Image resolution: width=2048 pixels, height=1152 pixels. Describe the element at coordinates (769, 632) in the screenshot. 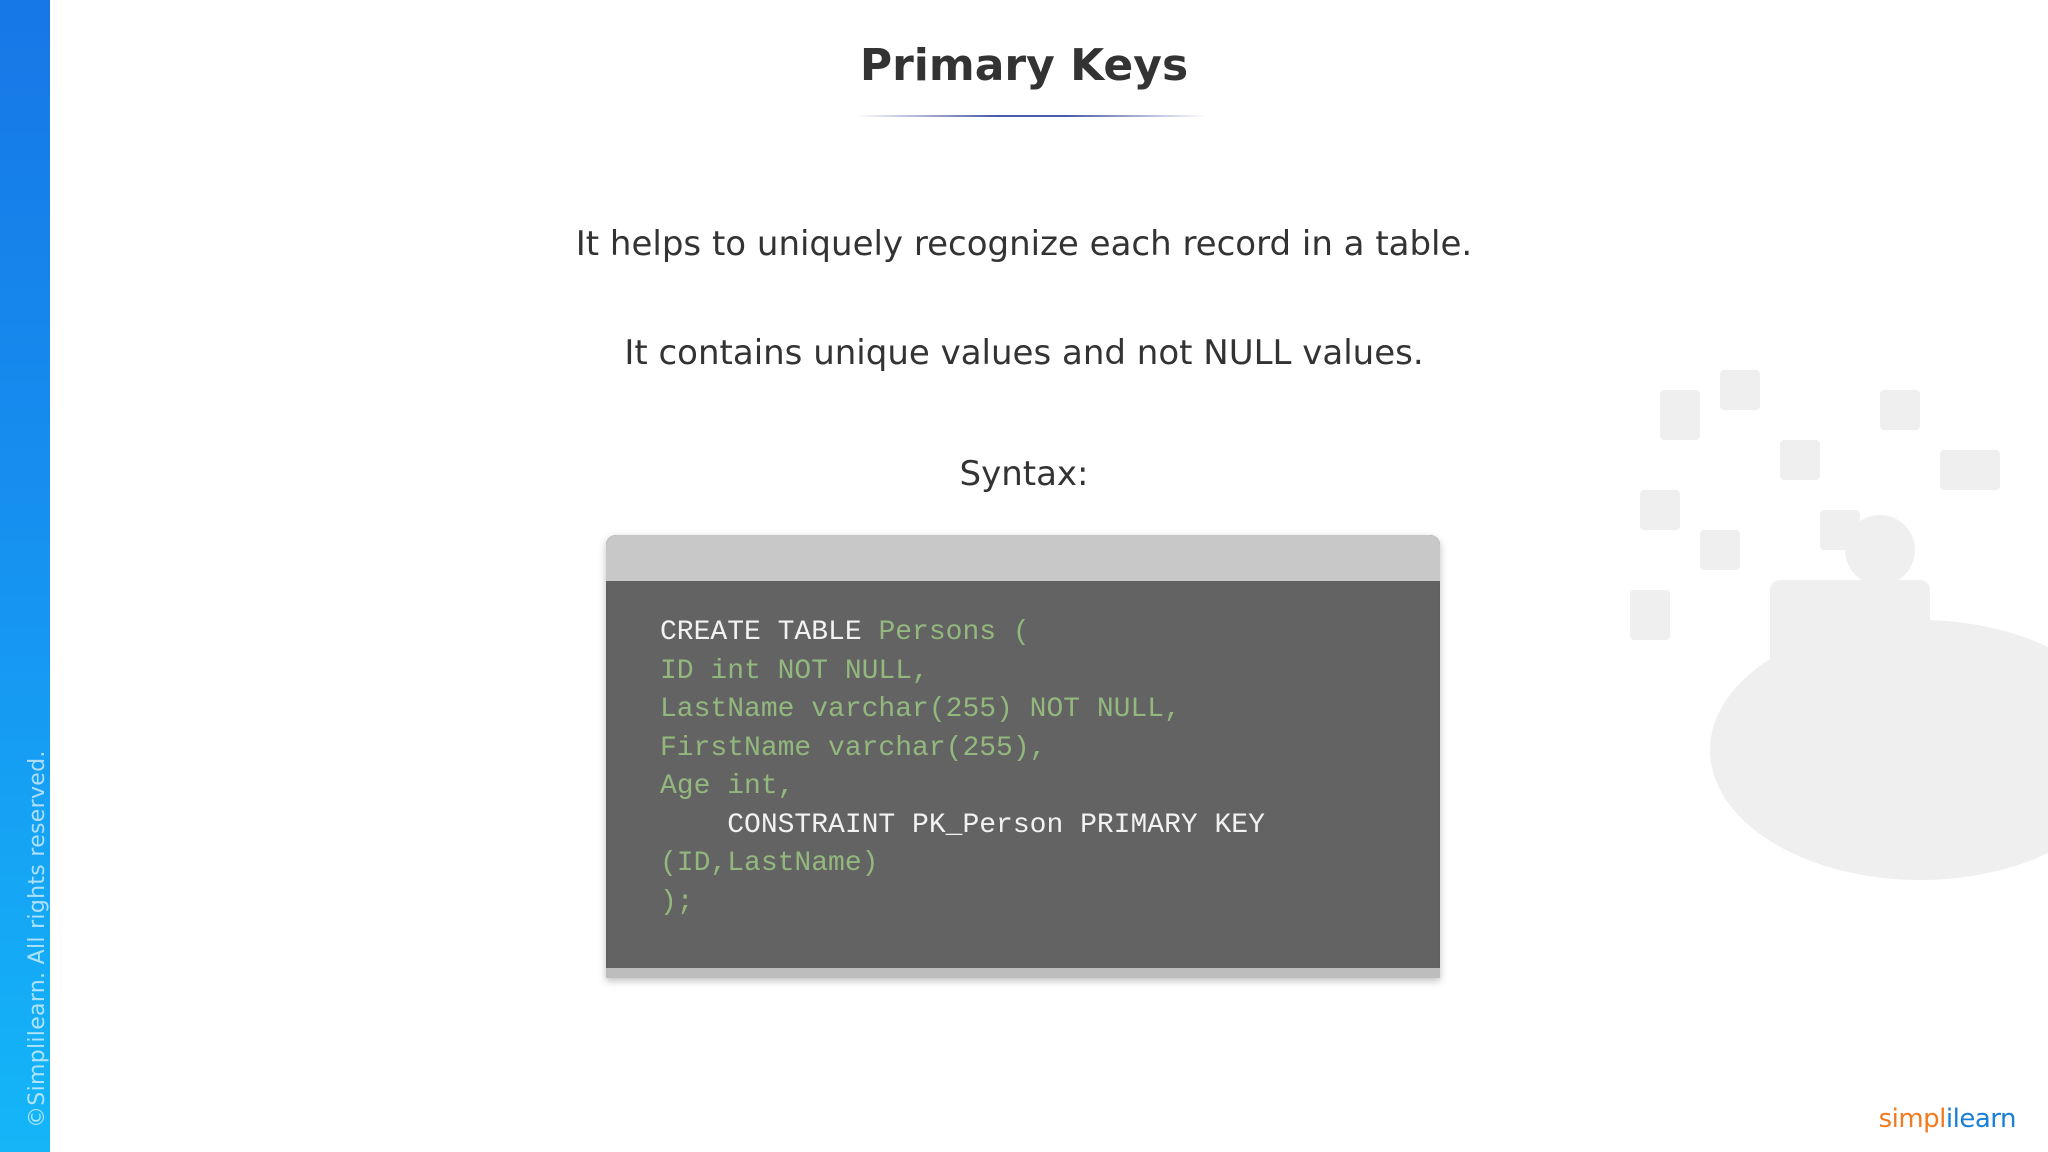

I see `code-token: CREATE TABLE` at that location.